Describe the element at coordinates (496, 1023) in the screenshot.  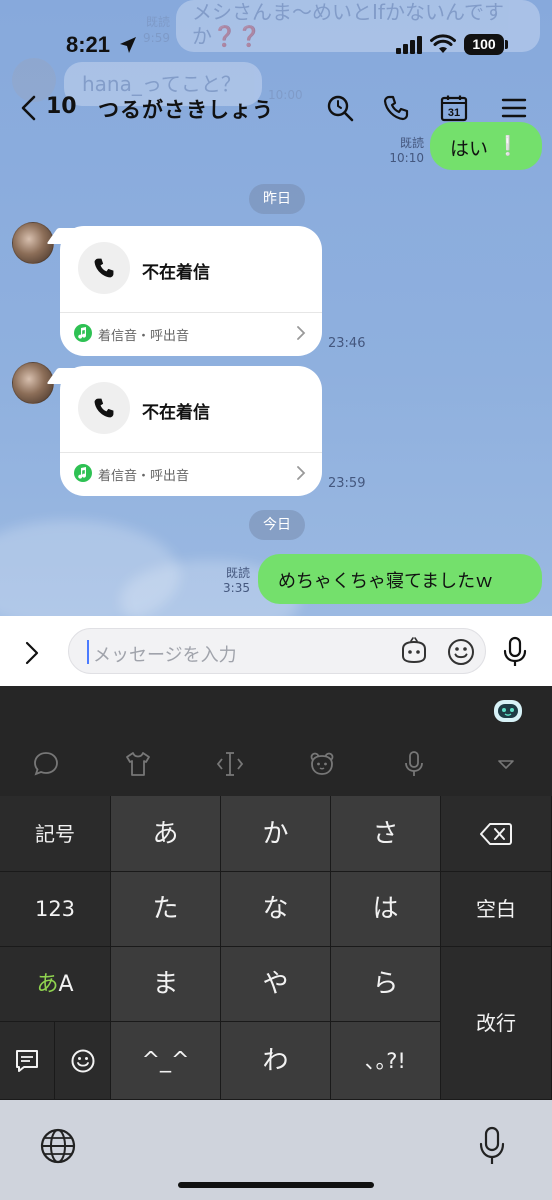
I see `key-return: 改行` at that location.